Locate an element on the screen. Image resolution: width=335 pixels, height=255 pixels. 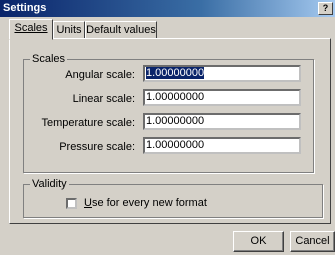
angular-scale-input: 1.00000000 is located at coordinates (222, 73).